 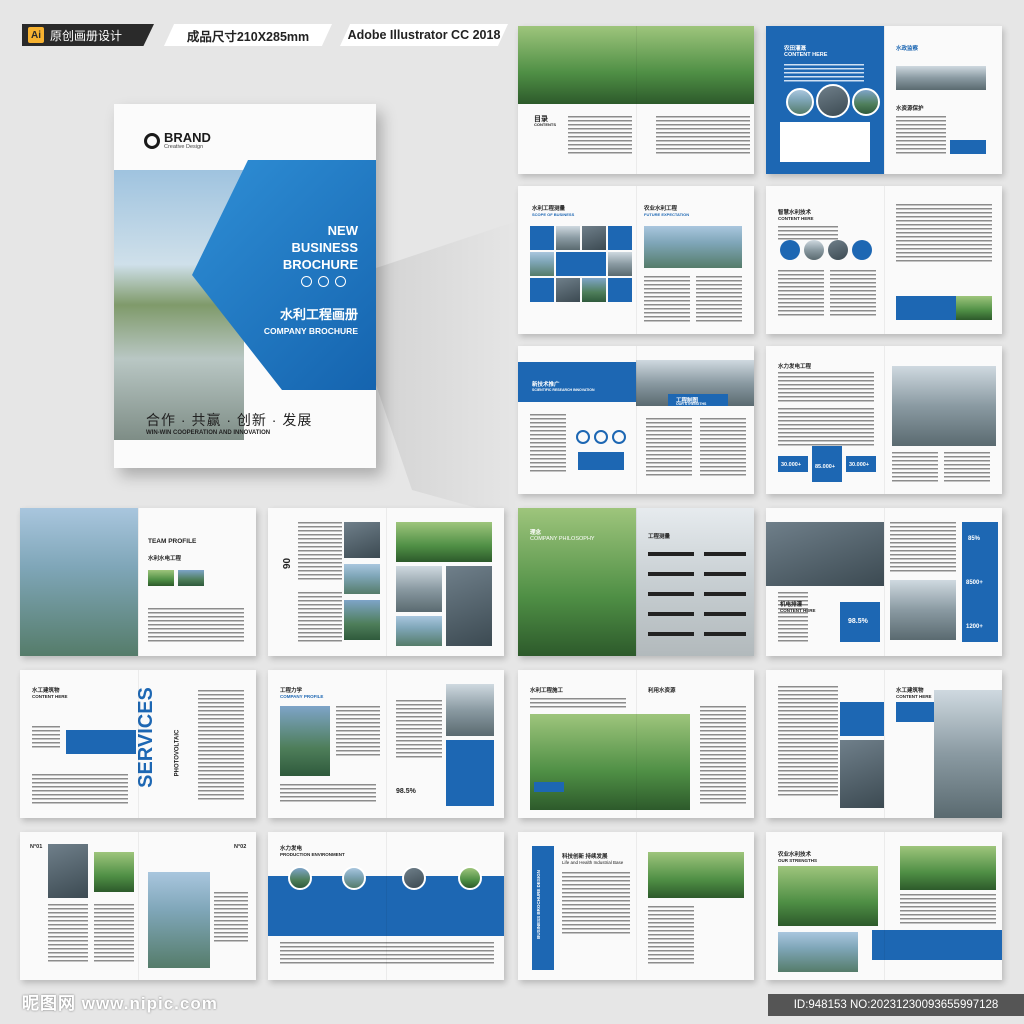 I want to click on spread-subheading-right: CONTENT HERE, so click(x=798, y=610).